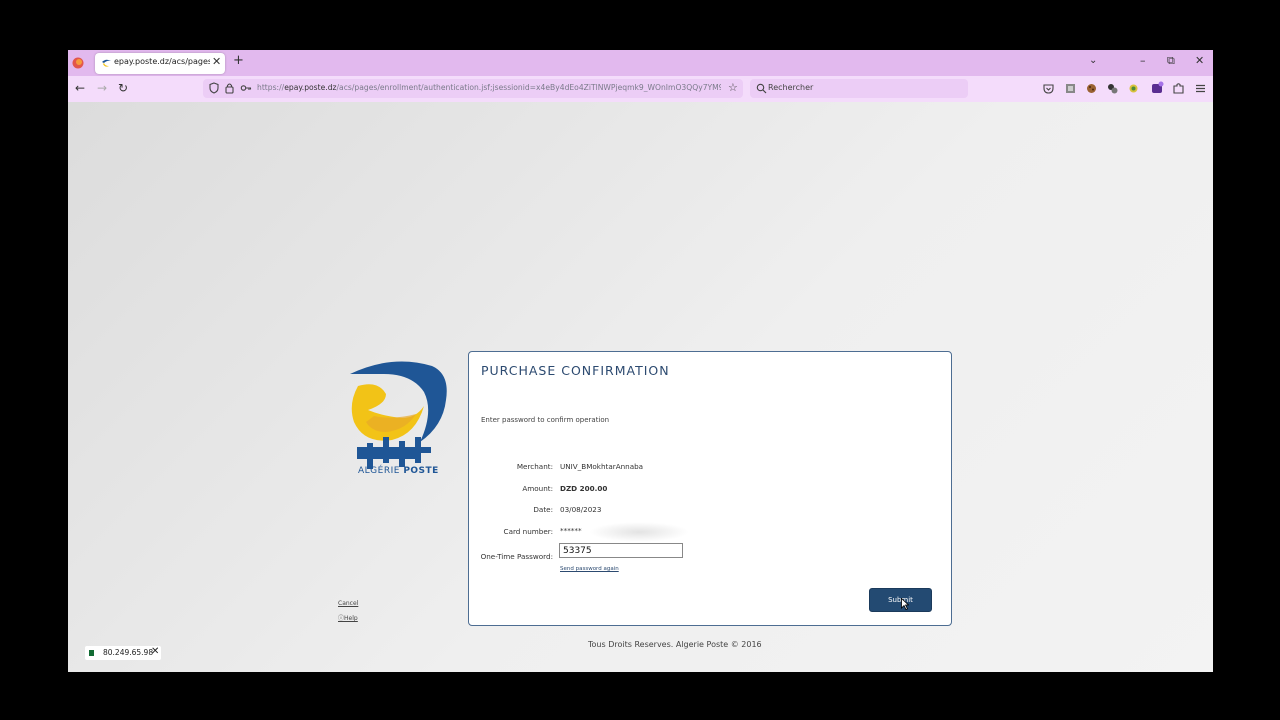 This screenshot has width=1280, height=720. Describe the element at coordinates (214, 88) in the screenshot. I see `shield-icon` at that location.